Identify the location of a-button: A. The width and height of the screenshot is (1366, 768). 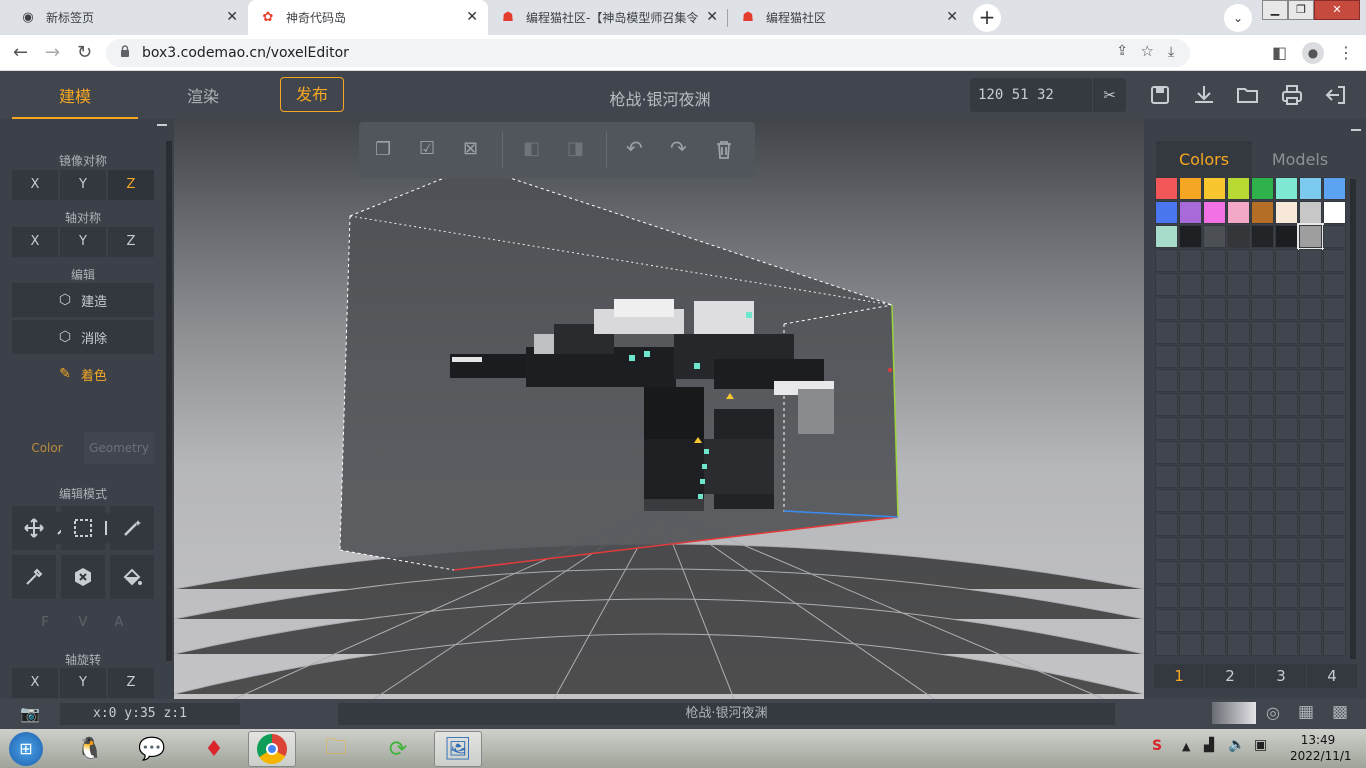
(119, 623).